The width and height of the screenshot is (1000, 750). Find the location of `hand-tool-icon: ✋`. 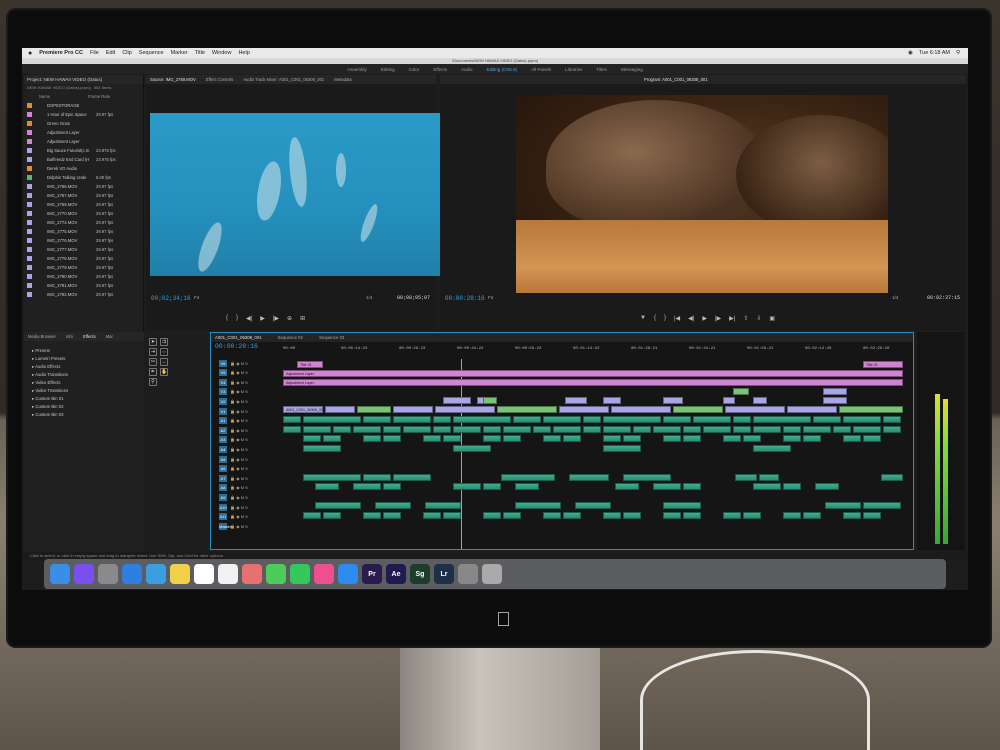

hand-tool-icon: ✋ is located at coordinates (164, 372).